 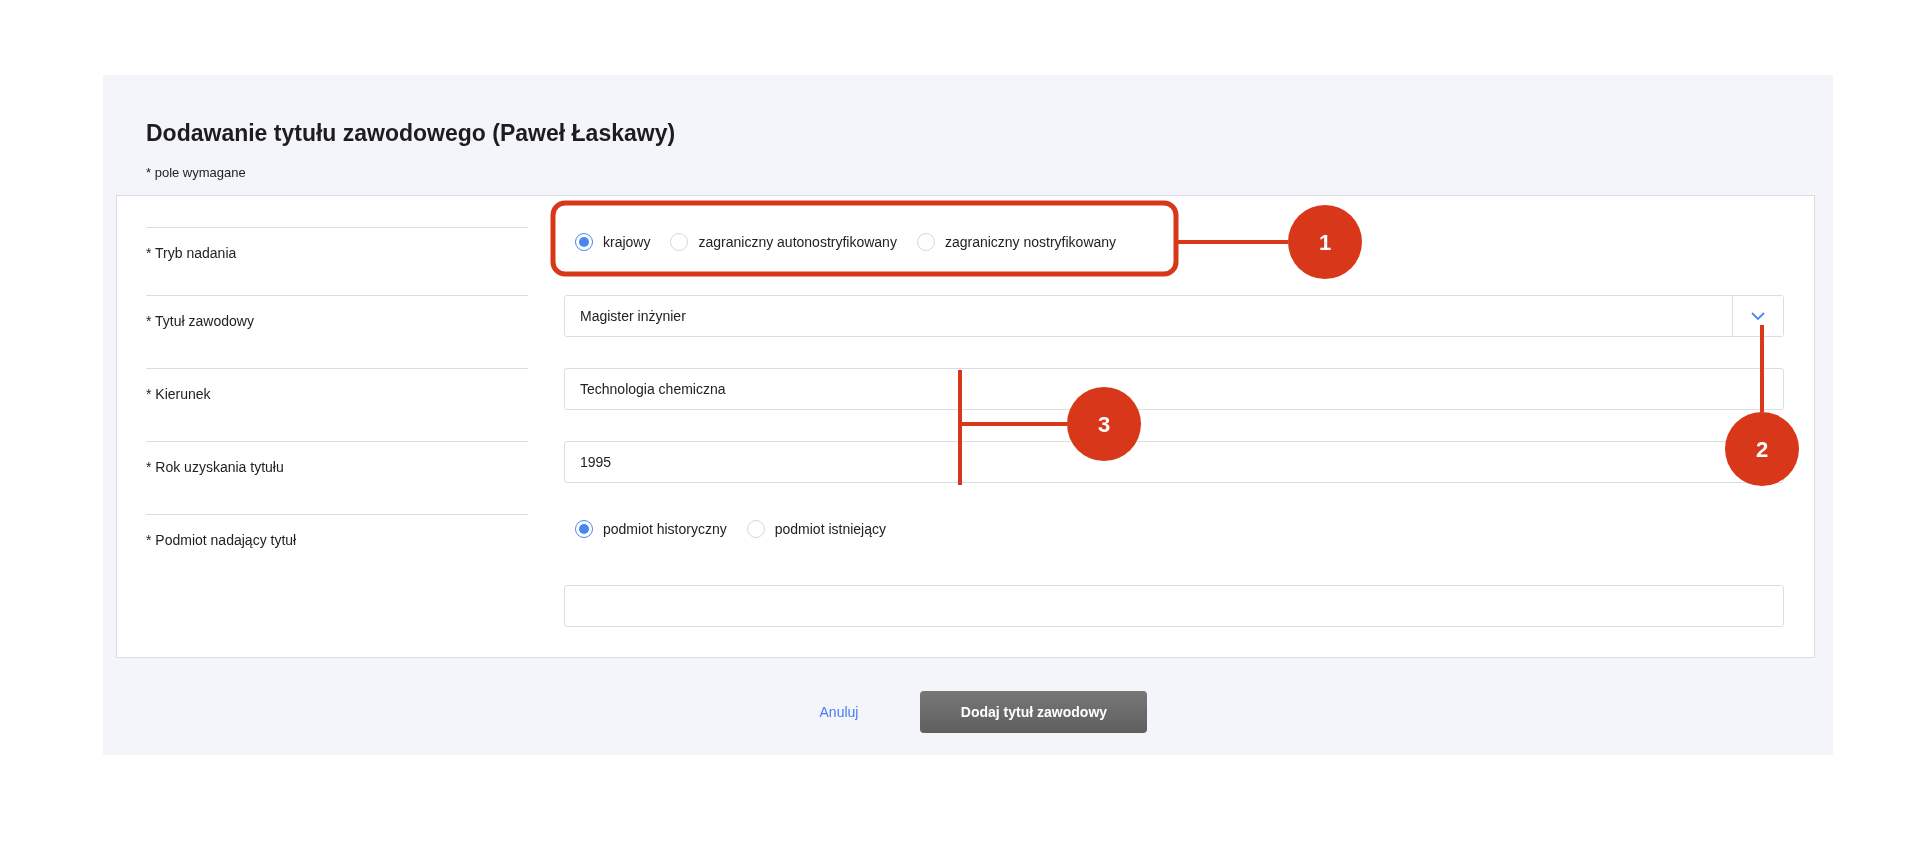 I want to click on annotation-callout-overlay: 3, so click(x=1049, y=427).